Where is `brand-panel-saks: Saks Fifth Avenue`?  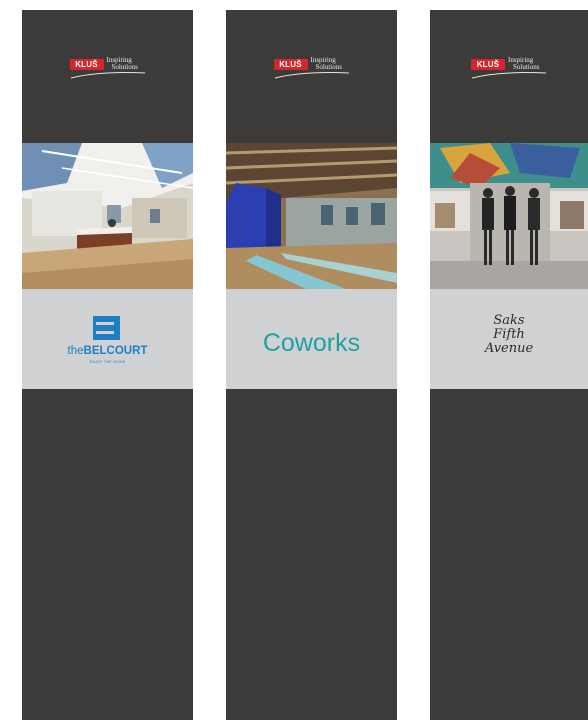 brand-panel-saks: Saks Fifth Avenue is located at coordinates (509, 339).